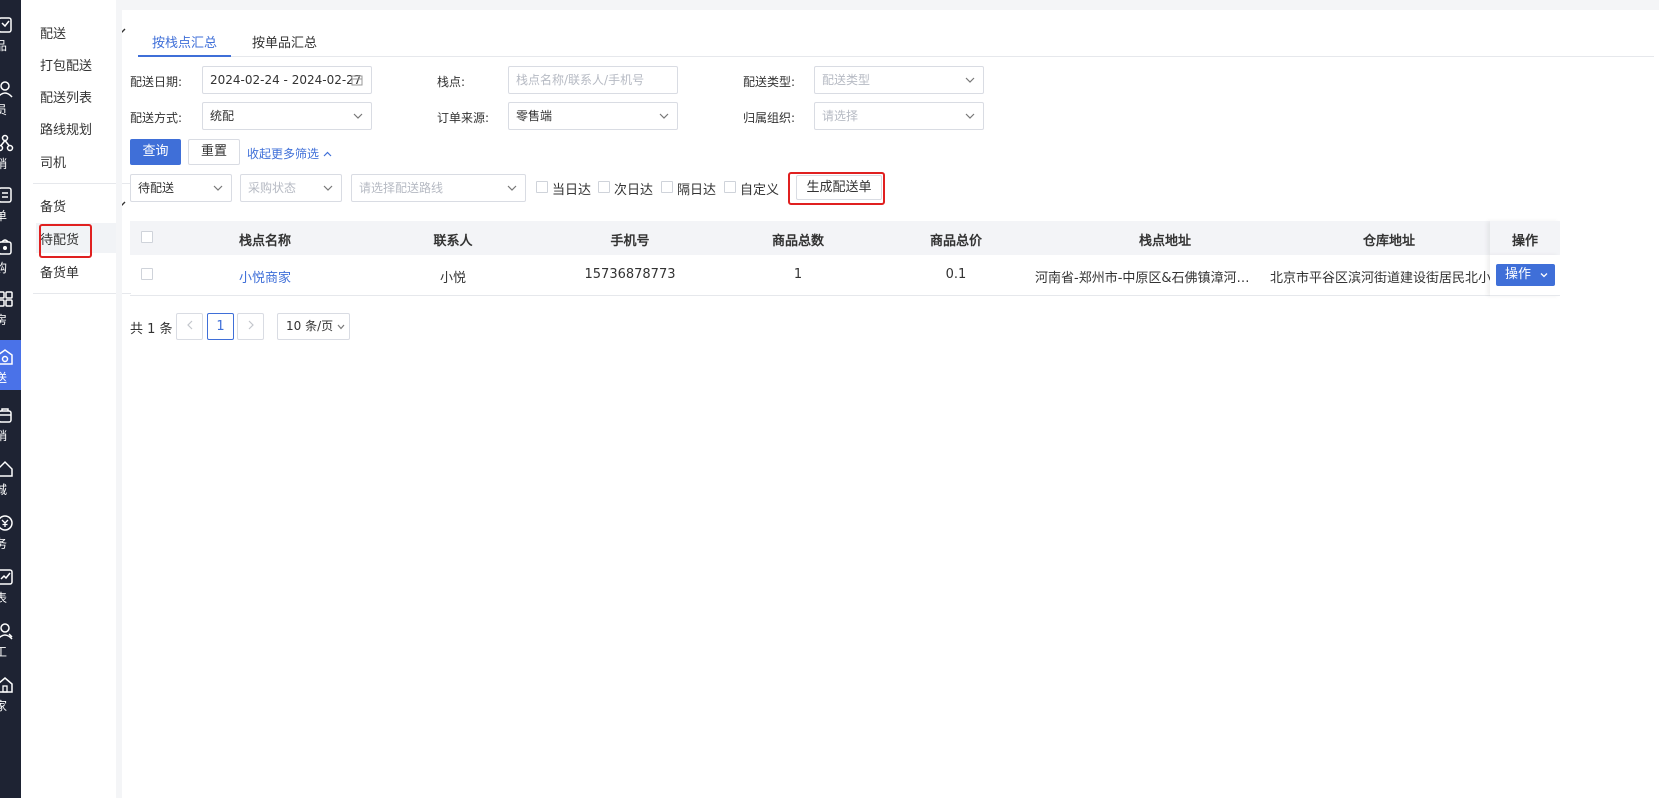 This screenshot has width=1659, height=798. What do you see at coordinates (287, 116) in the screenshot?
I see `method-select: 统配` at bounding box center [287, 116].